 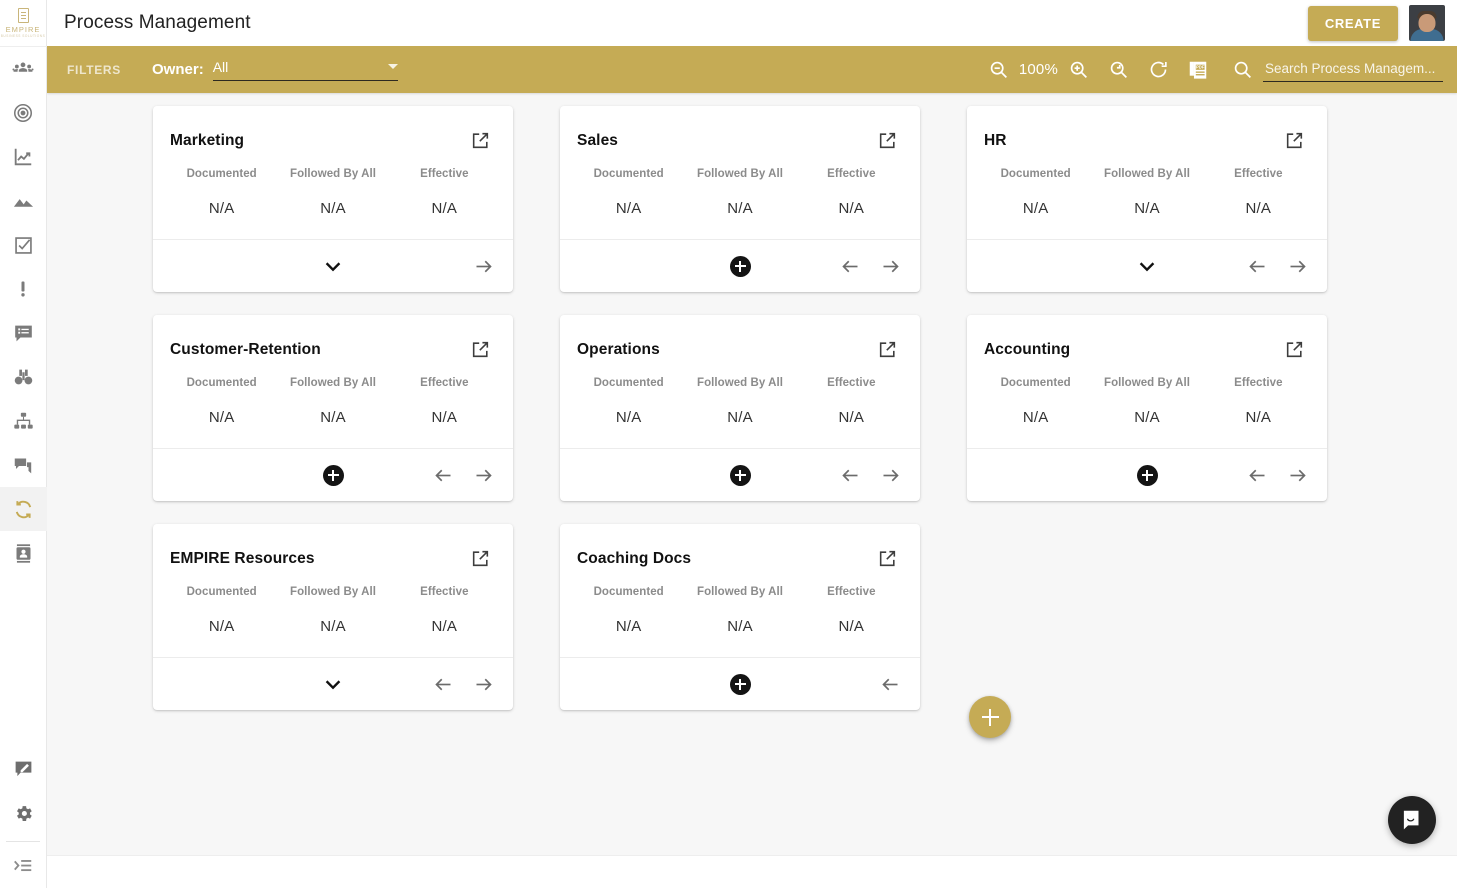 I want to click on add-process-fab, so click(x=990, y=717).